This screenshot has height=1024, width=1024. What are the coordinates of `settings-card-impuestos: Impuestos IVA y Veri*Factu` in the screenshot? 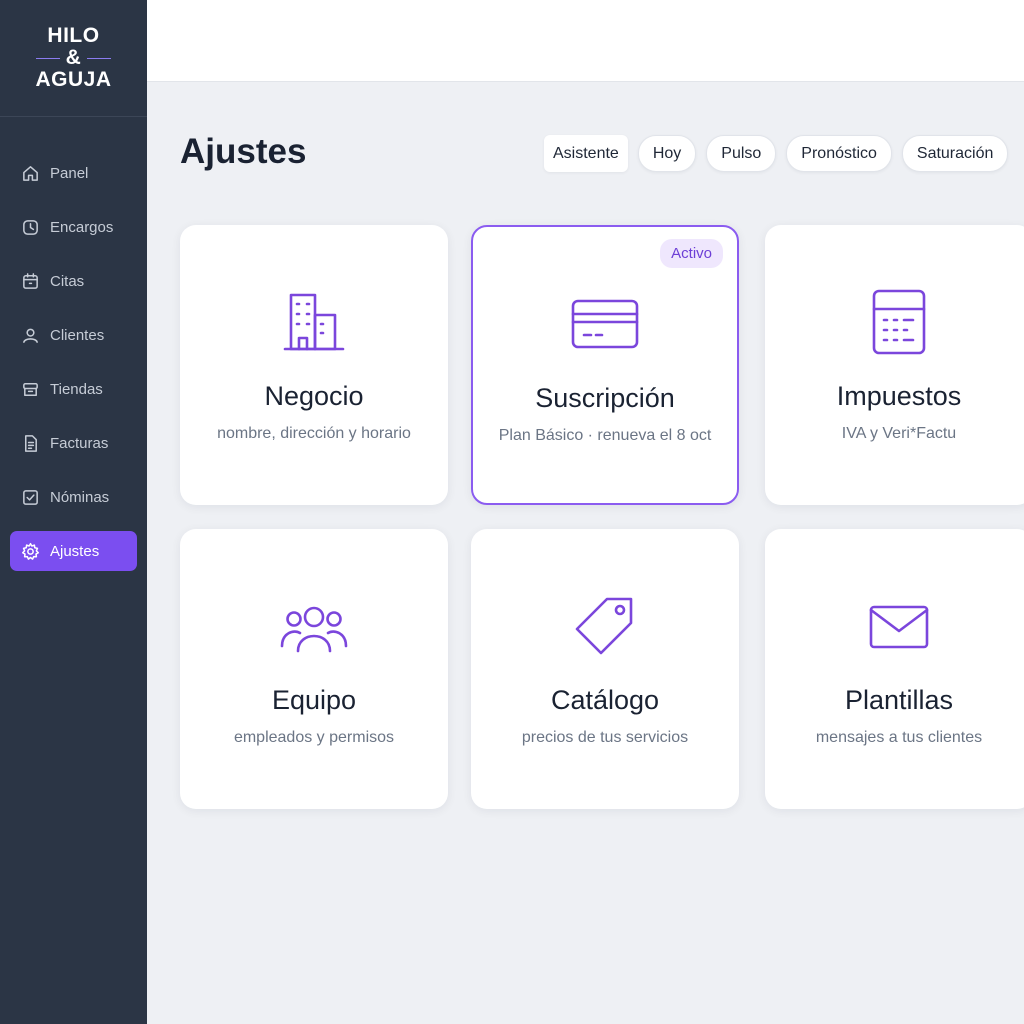 It's located at (894, 365).